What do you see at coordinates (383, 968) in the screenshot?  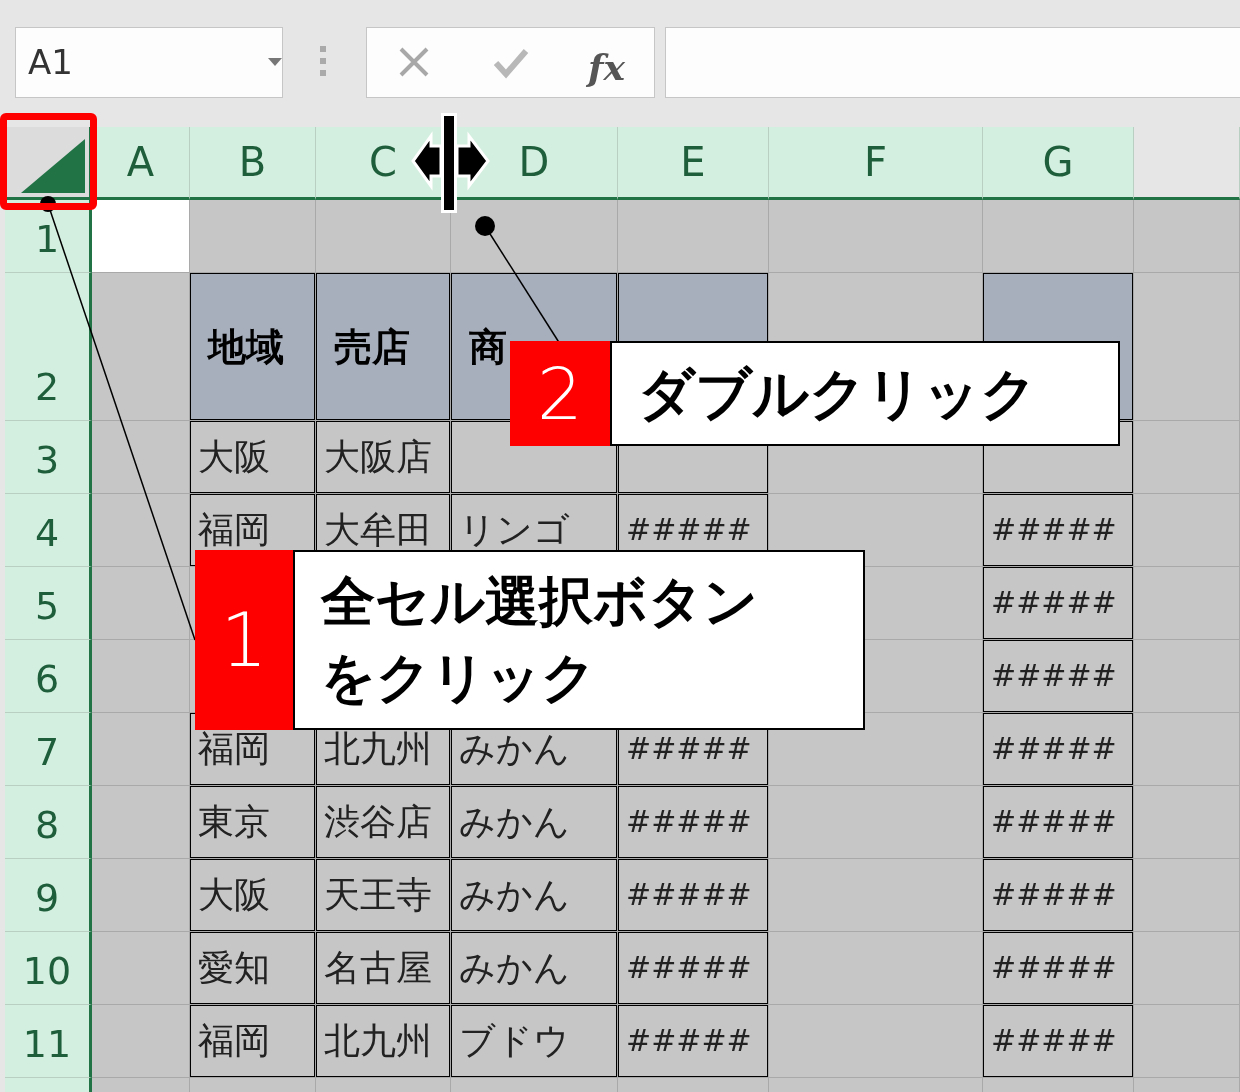 I see `table-cell: 名古屋` at bounding box center [383, 968].